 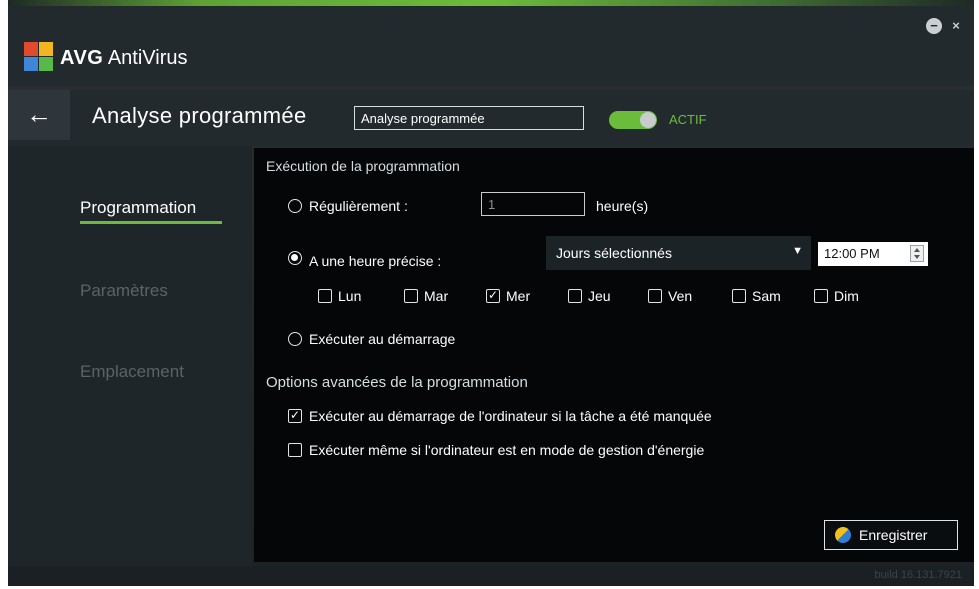 I want to click on day-checkbox-mar, so click(x=411, y=296).